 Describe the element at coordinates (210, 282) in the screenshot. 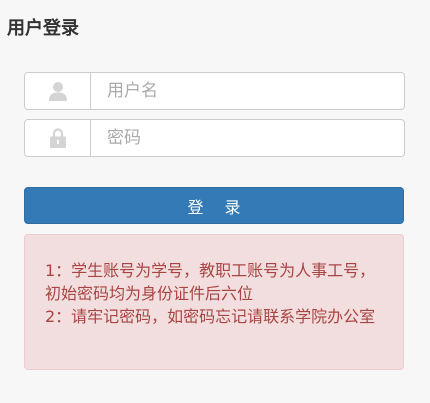

I see `notice-line-1: 1：学生账号为学号，教职工账号为人事工号，初始密码均为身份证件后六位` at that location.